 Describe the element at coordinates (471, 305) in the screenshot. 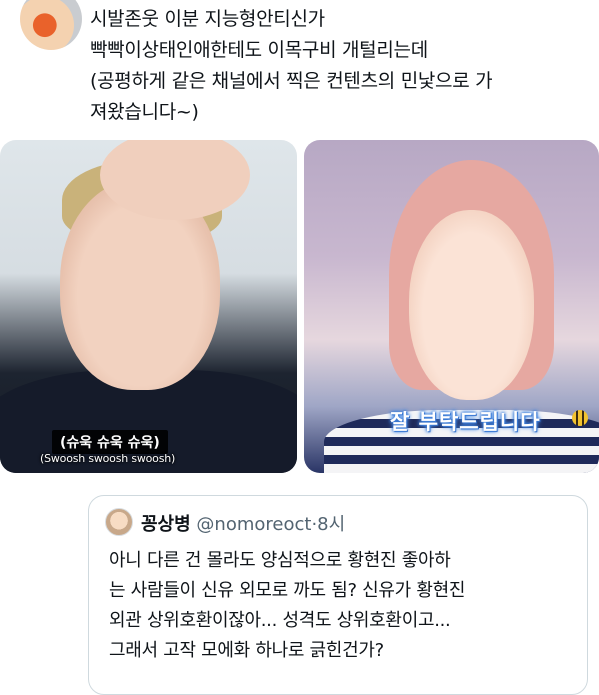

I see `figure-face` at that location.